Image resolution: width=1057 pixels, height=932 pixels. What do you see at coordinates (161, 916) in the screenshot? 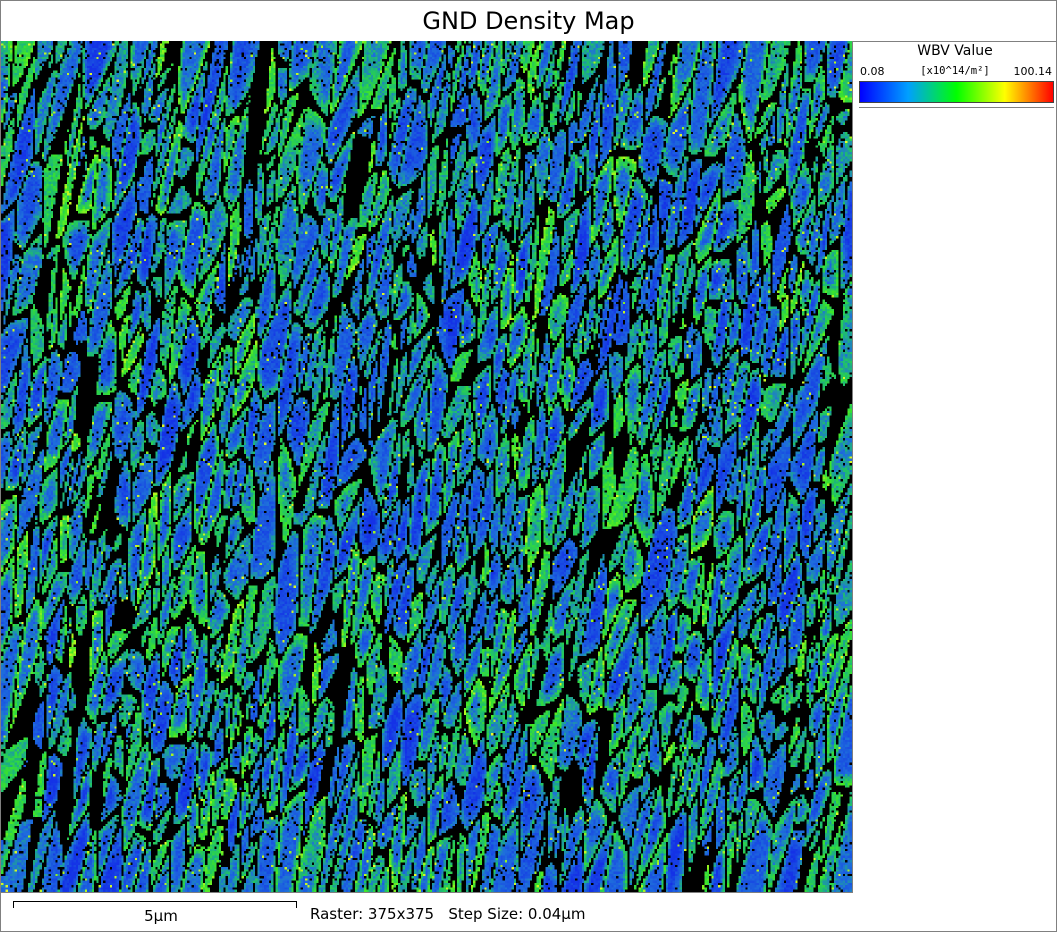
I see `scale-bar-label: 5μm` at bounding box center [161, 916].